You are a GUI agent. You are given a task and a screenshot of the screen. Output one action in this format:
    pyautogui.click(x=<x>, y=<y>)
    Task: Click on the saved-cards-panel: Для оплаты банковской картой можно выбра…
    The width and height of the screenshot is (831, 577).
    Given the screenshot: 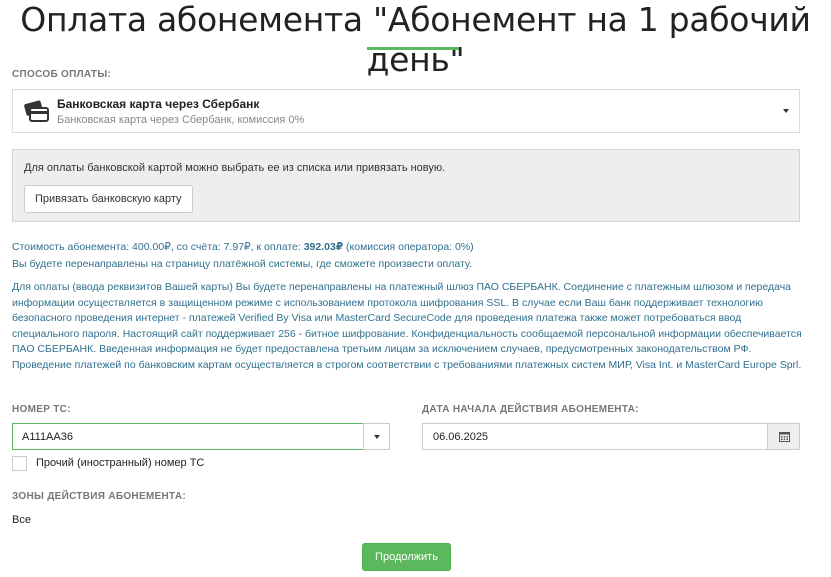 What is the action you would take?
    pyautogui.click(x=406, y=185)
    